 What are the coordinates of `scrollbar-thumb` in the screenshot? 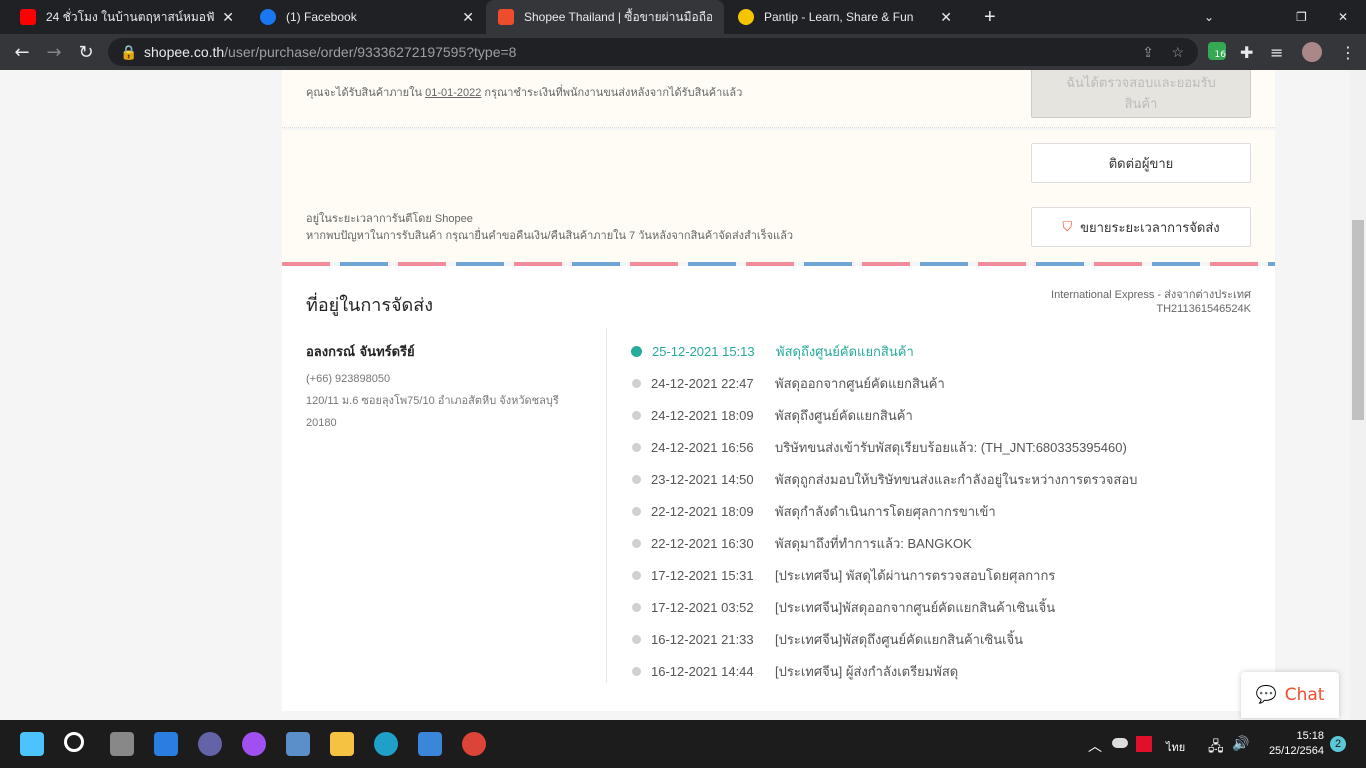 It's located at (1358, 320).